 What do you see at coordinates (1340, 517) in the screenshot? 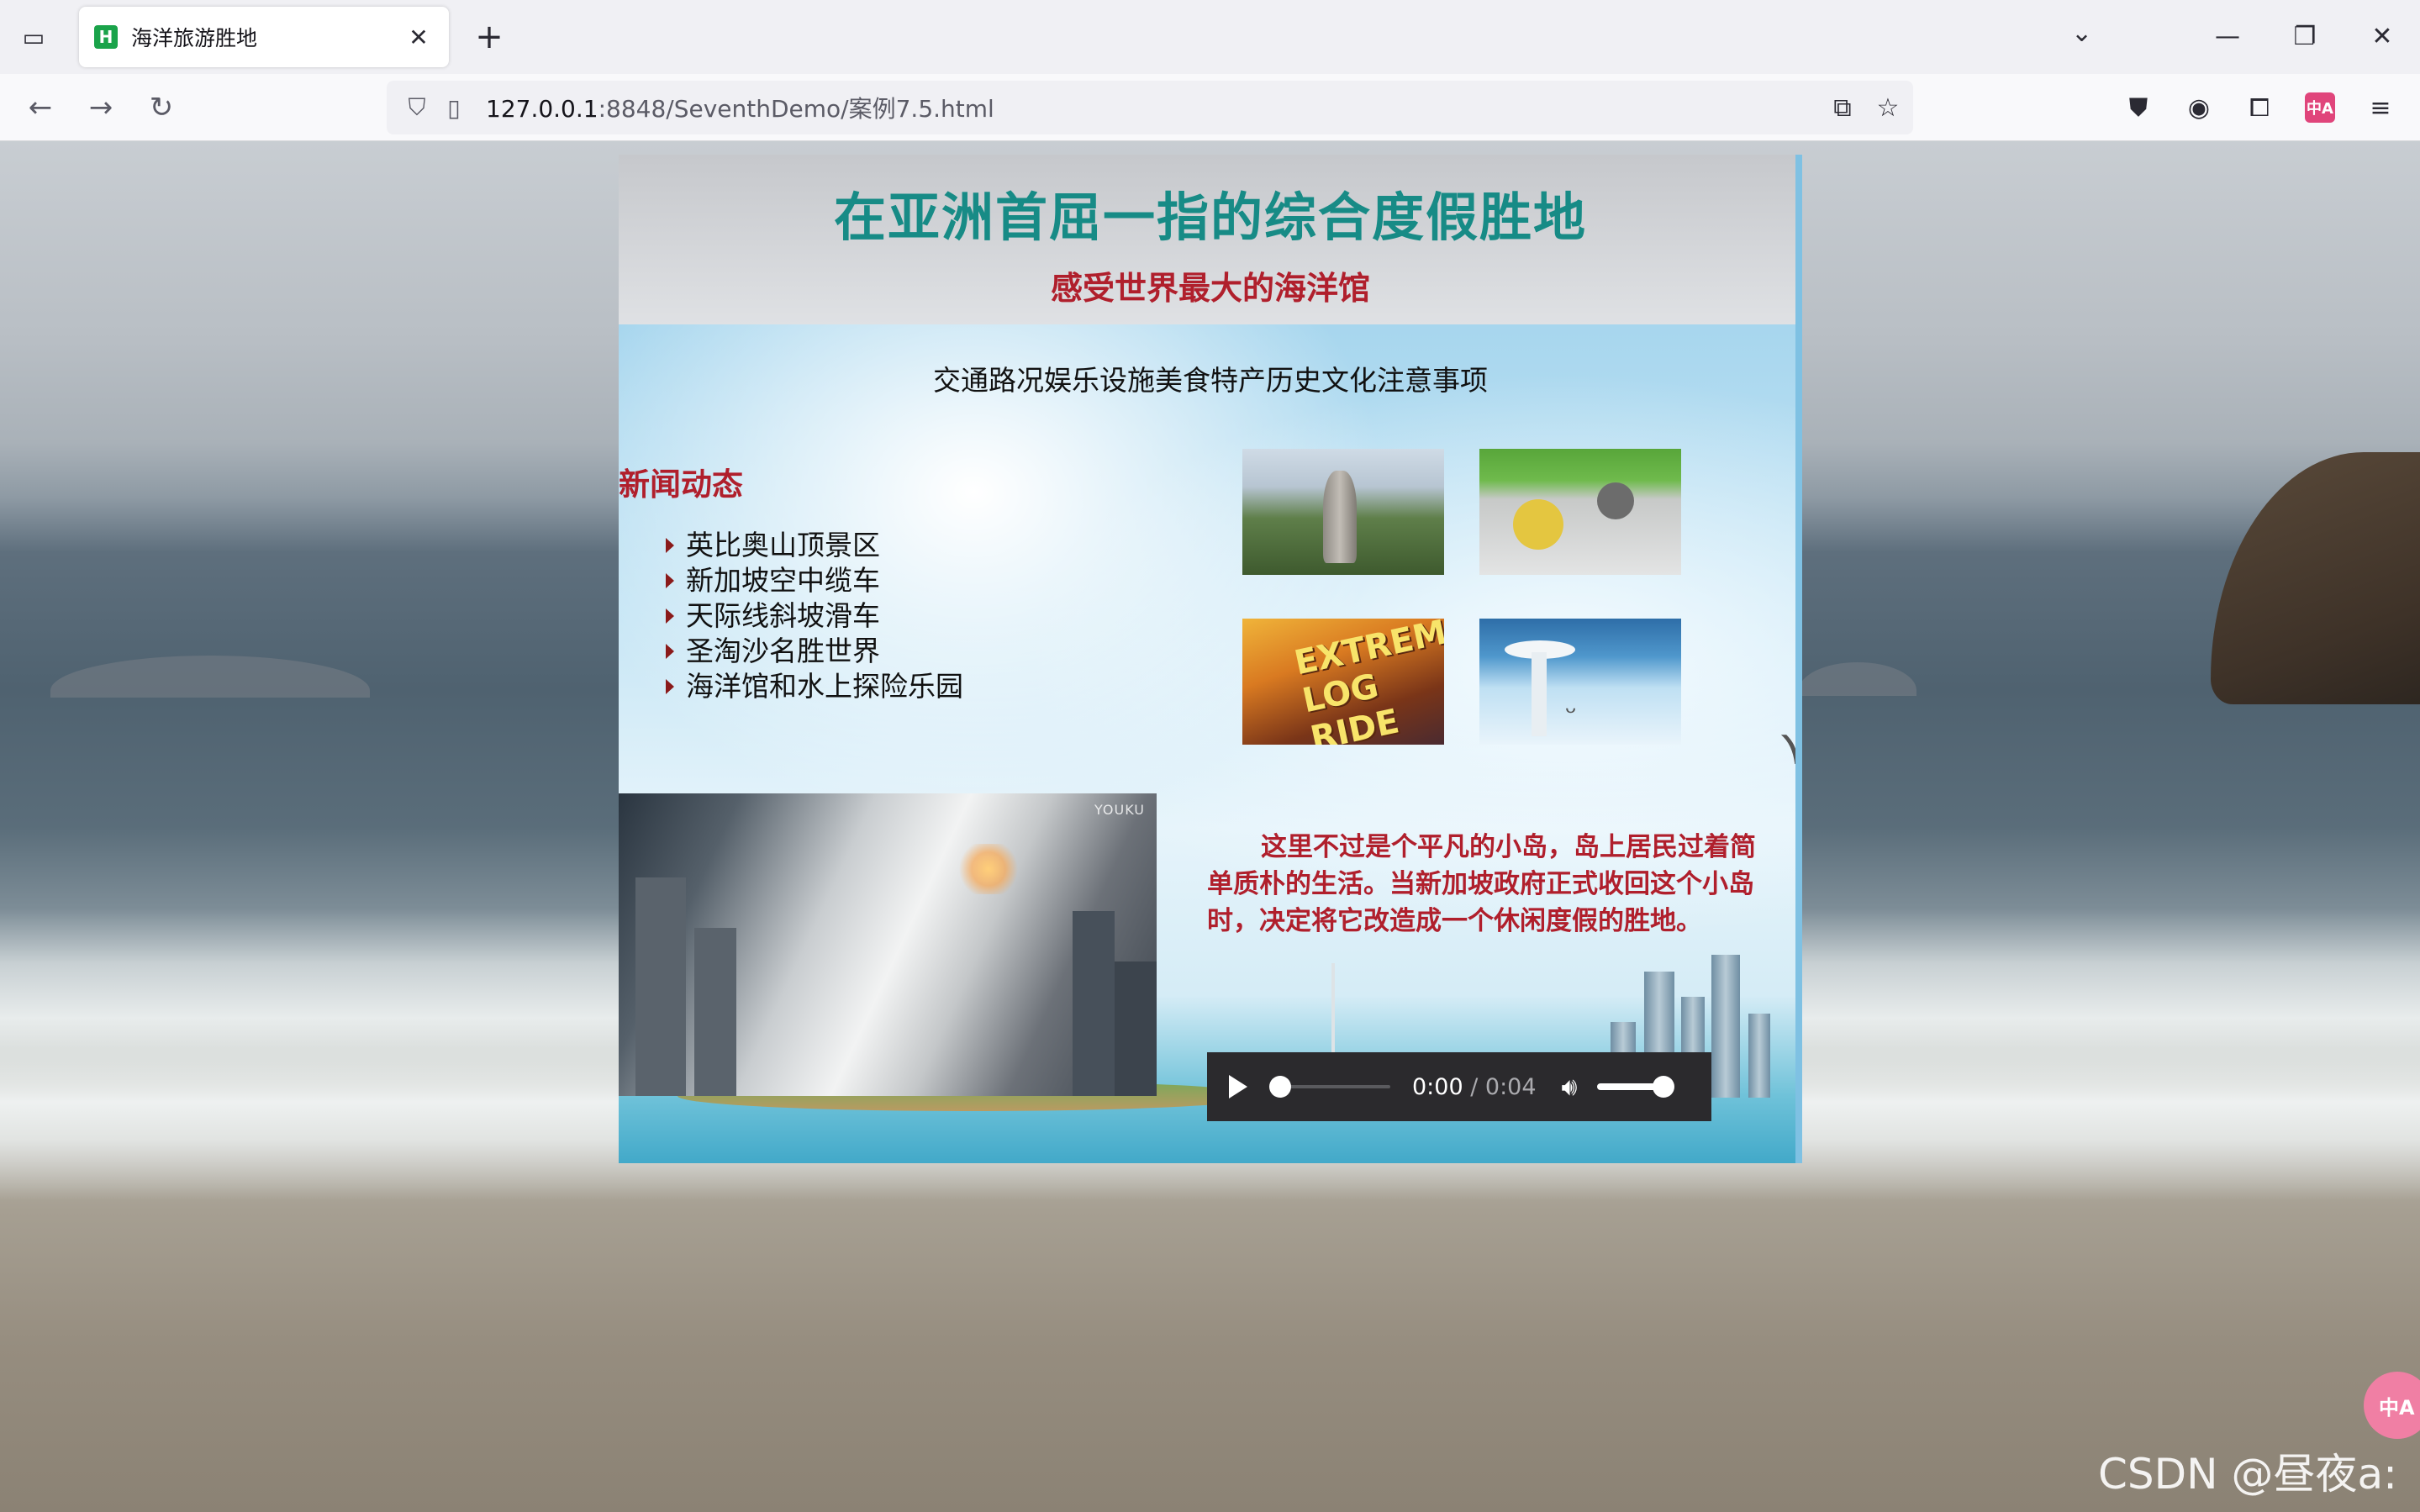
I see `statue-shape` at bounding box center [1340, 517].